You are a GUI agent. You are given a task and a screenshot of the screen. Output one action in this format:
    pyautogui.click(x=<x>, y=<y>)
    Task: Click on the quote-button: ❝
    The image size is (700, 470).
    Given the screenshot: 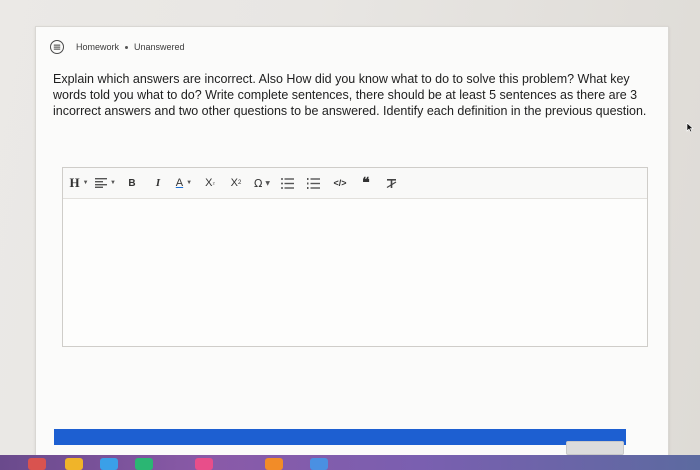 What is the action you would take?
    pyautogui.click(x=366, y=183)
    